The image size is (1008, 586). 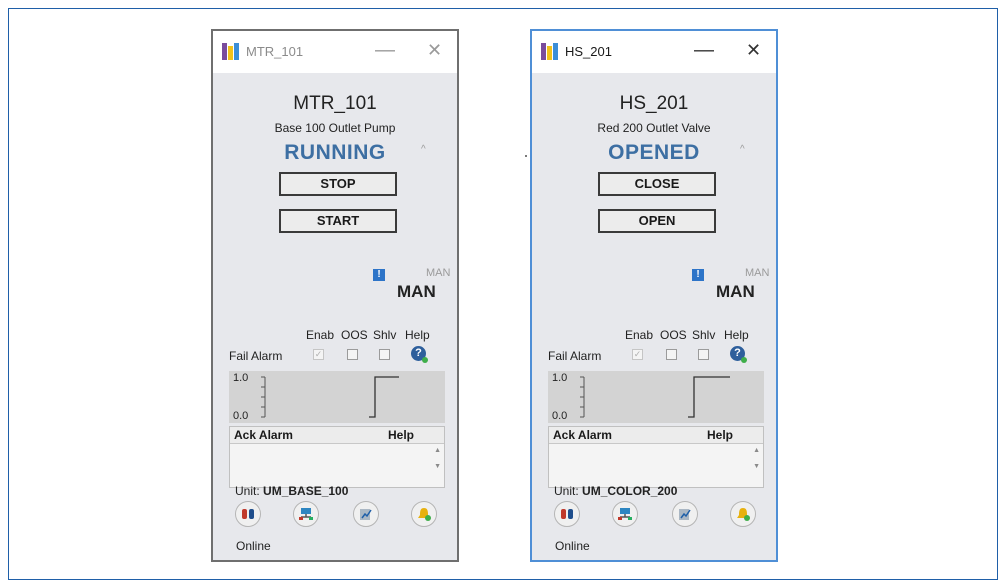 I want to click on start-button: START, so click(x=338, y=221).